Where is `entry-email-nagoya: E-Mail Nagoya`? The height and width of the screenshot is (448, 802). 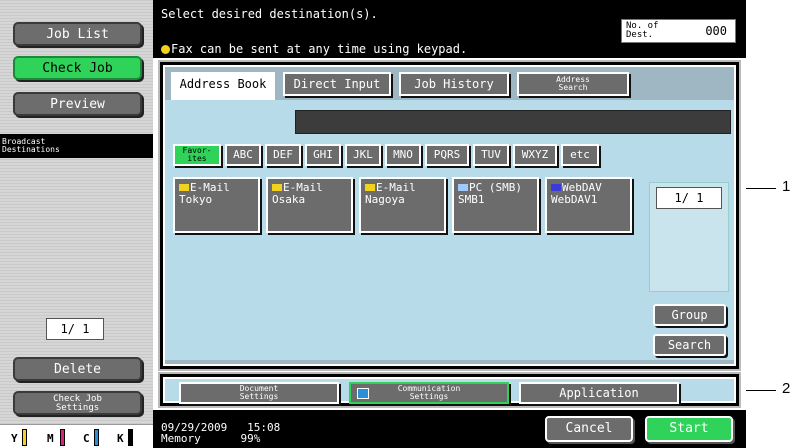
entry-email-nagoya: E-Mail Nagoya is located at coordinates (402, 205).